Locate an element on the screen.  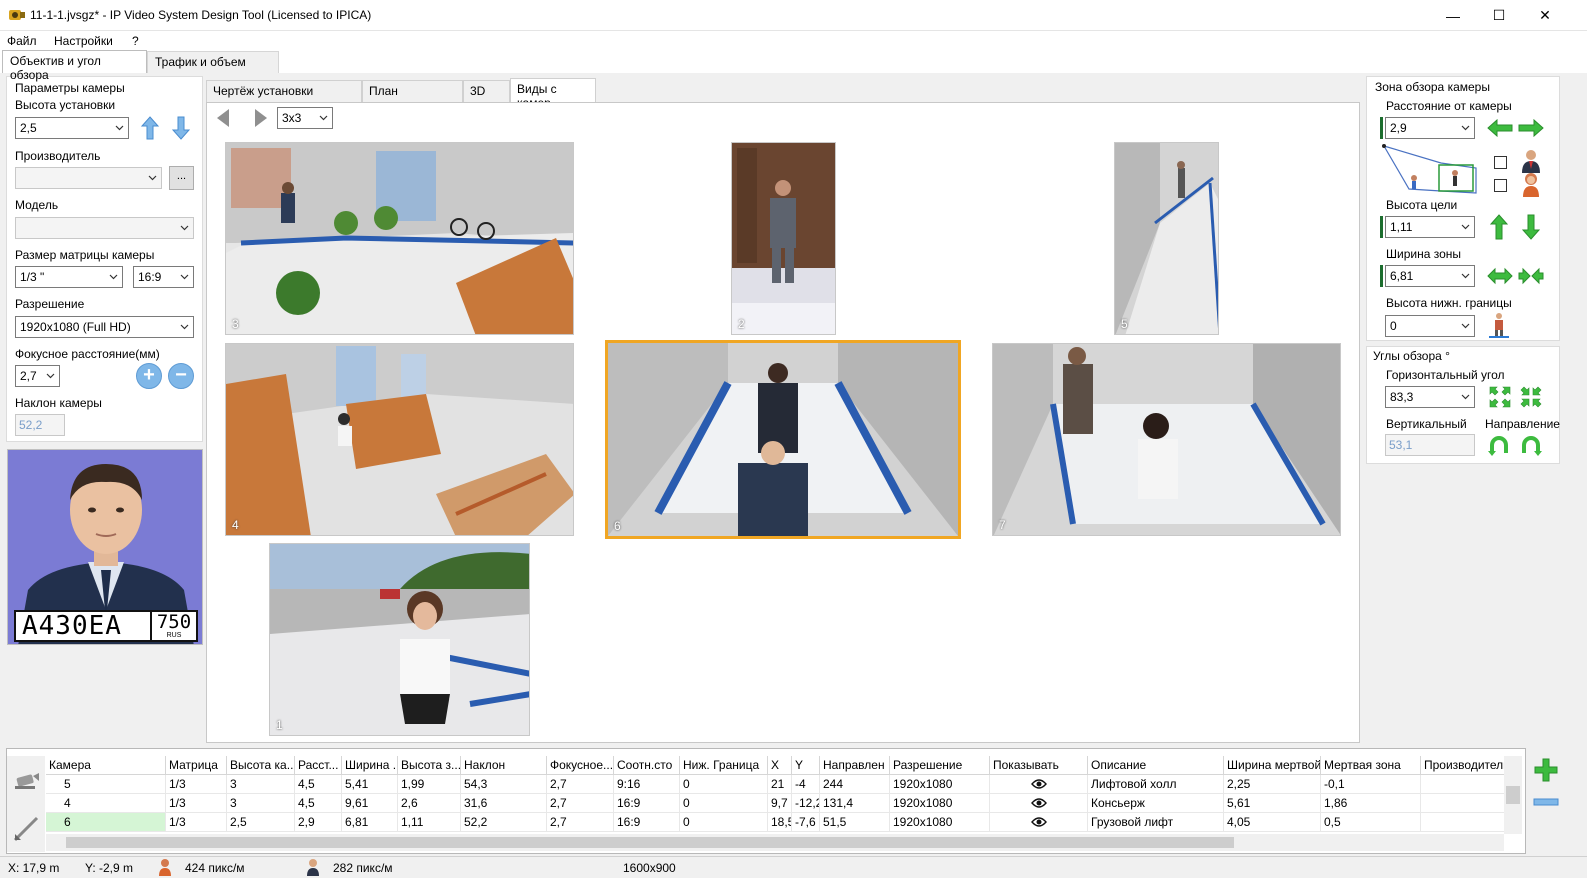
focal-select: 2,7 is located at coordinates (37, 376).